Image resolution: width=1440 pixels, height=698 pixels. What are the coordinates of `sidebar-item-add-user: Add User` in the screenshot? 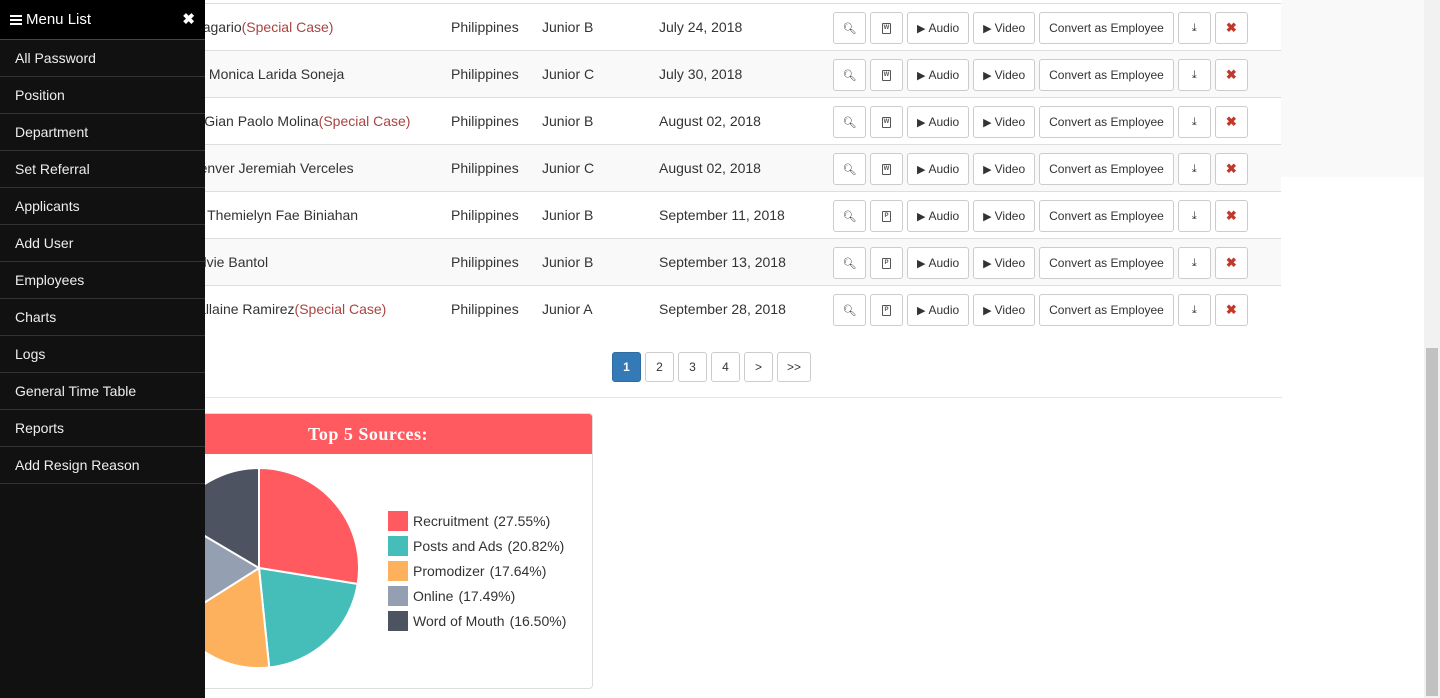 It's located at (102, 243).